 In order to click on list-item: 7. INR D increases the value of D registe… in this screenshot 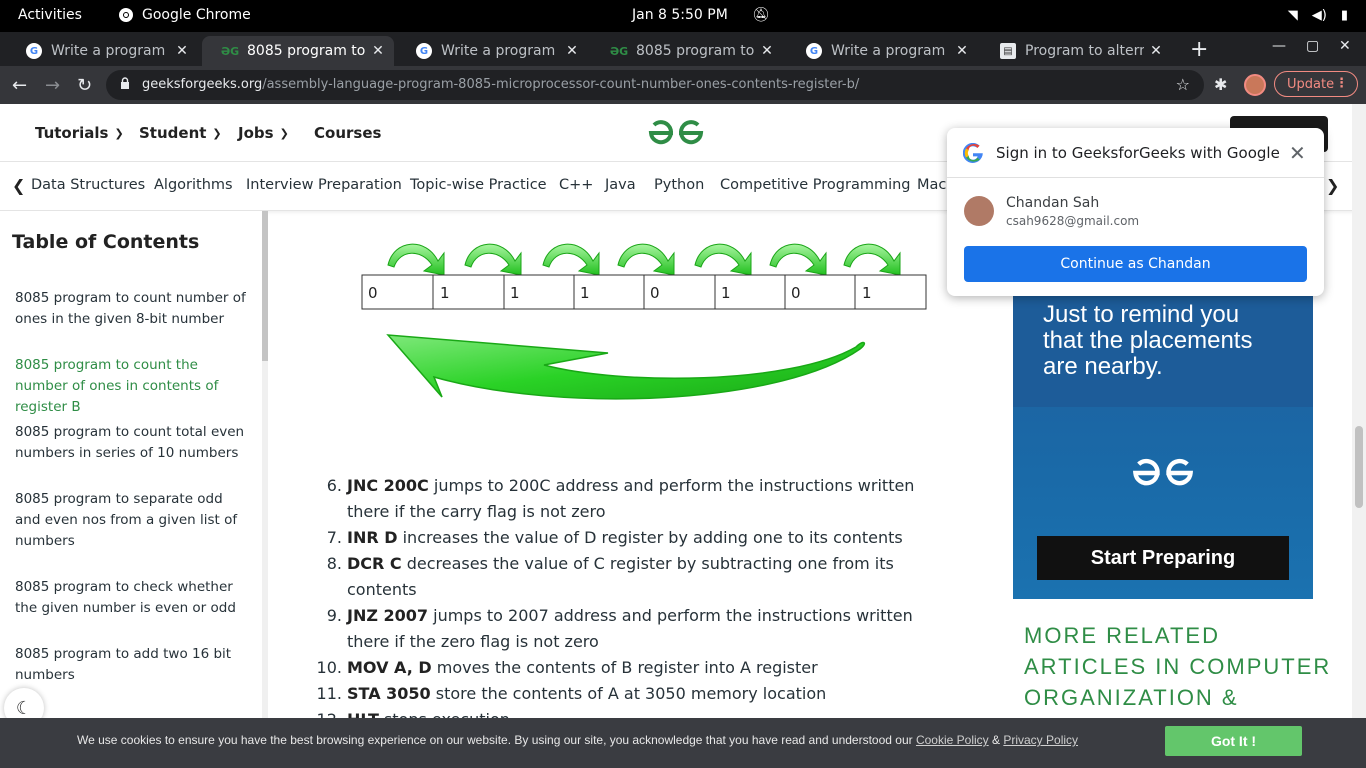, I will do `click(614, 537)`.